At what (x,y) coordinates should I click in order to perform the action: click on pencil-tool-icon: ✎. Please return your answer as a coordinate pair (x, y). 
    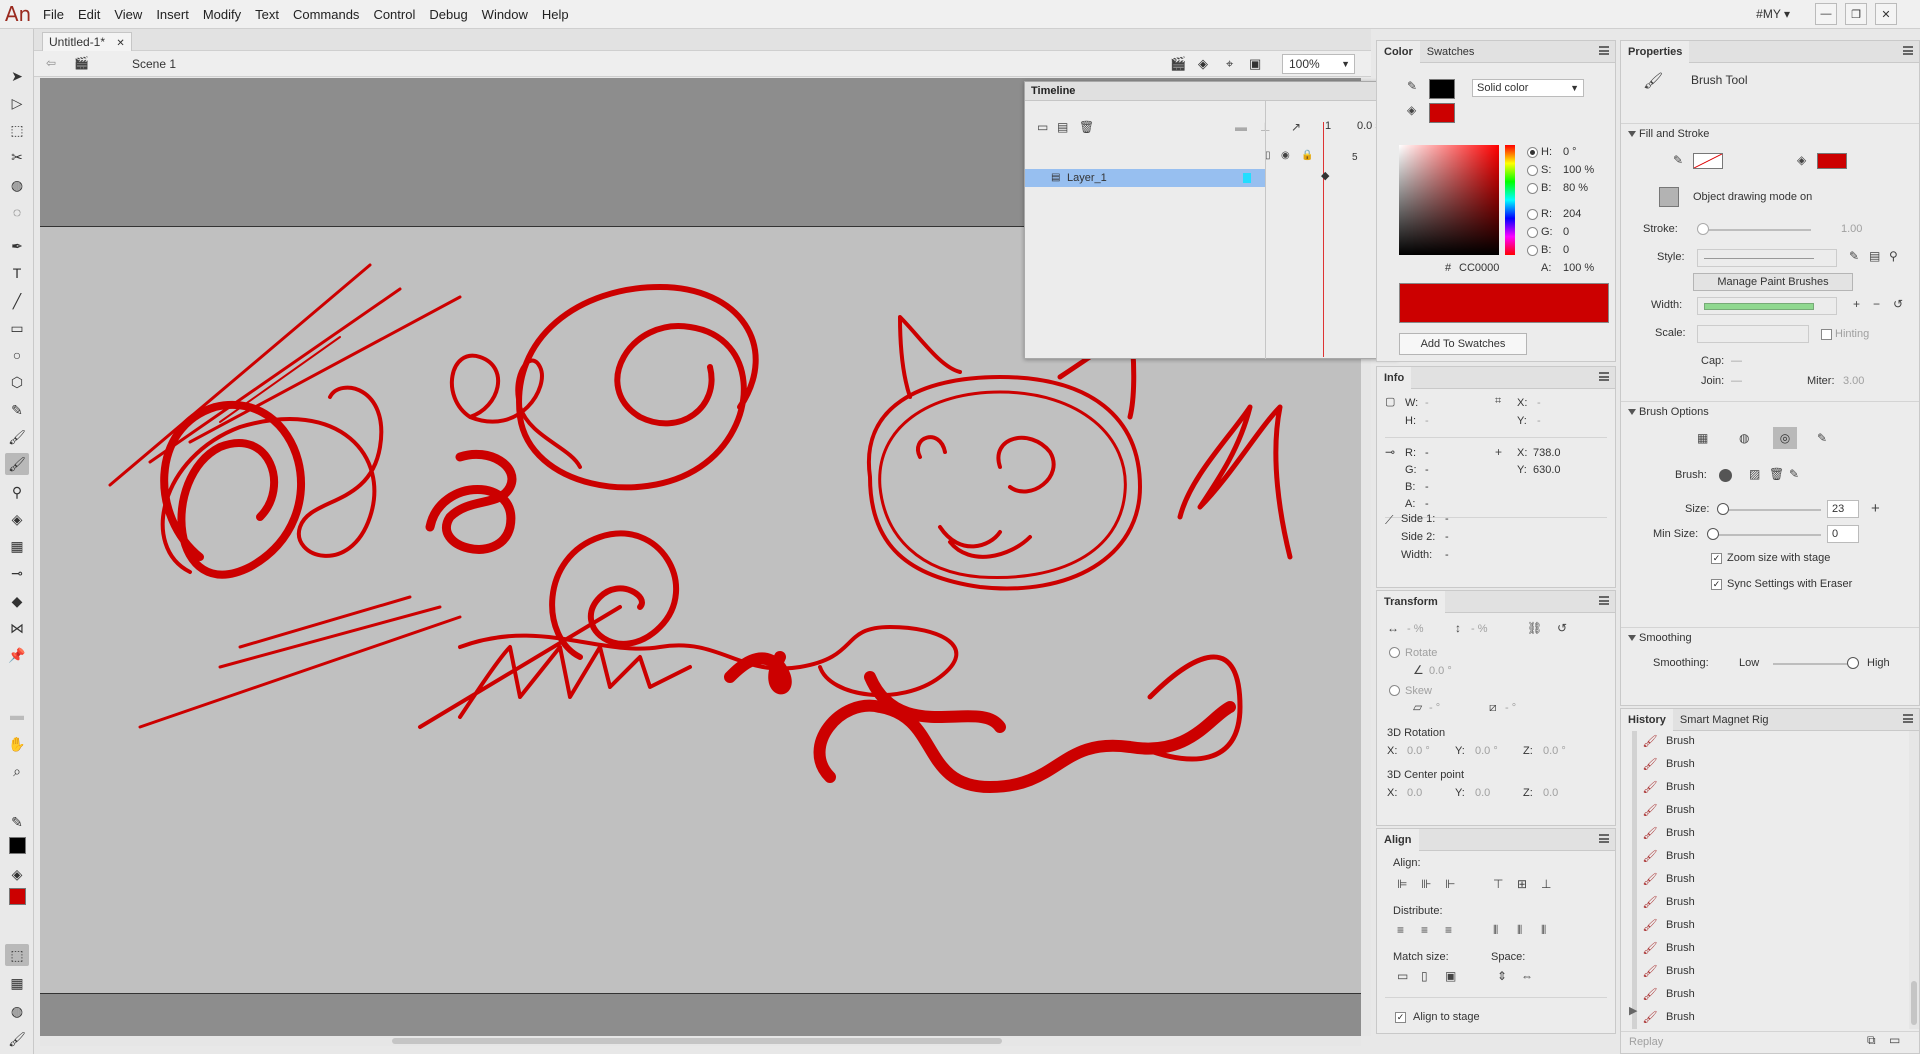
    Looking at the image, I should click on (17, 410).